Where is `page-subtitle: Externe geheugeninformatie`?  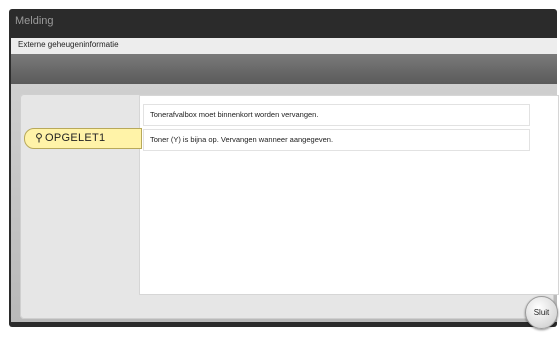
page-subtitle: Externe geheugeninformatie is located at coordinates (68, 44).